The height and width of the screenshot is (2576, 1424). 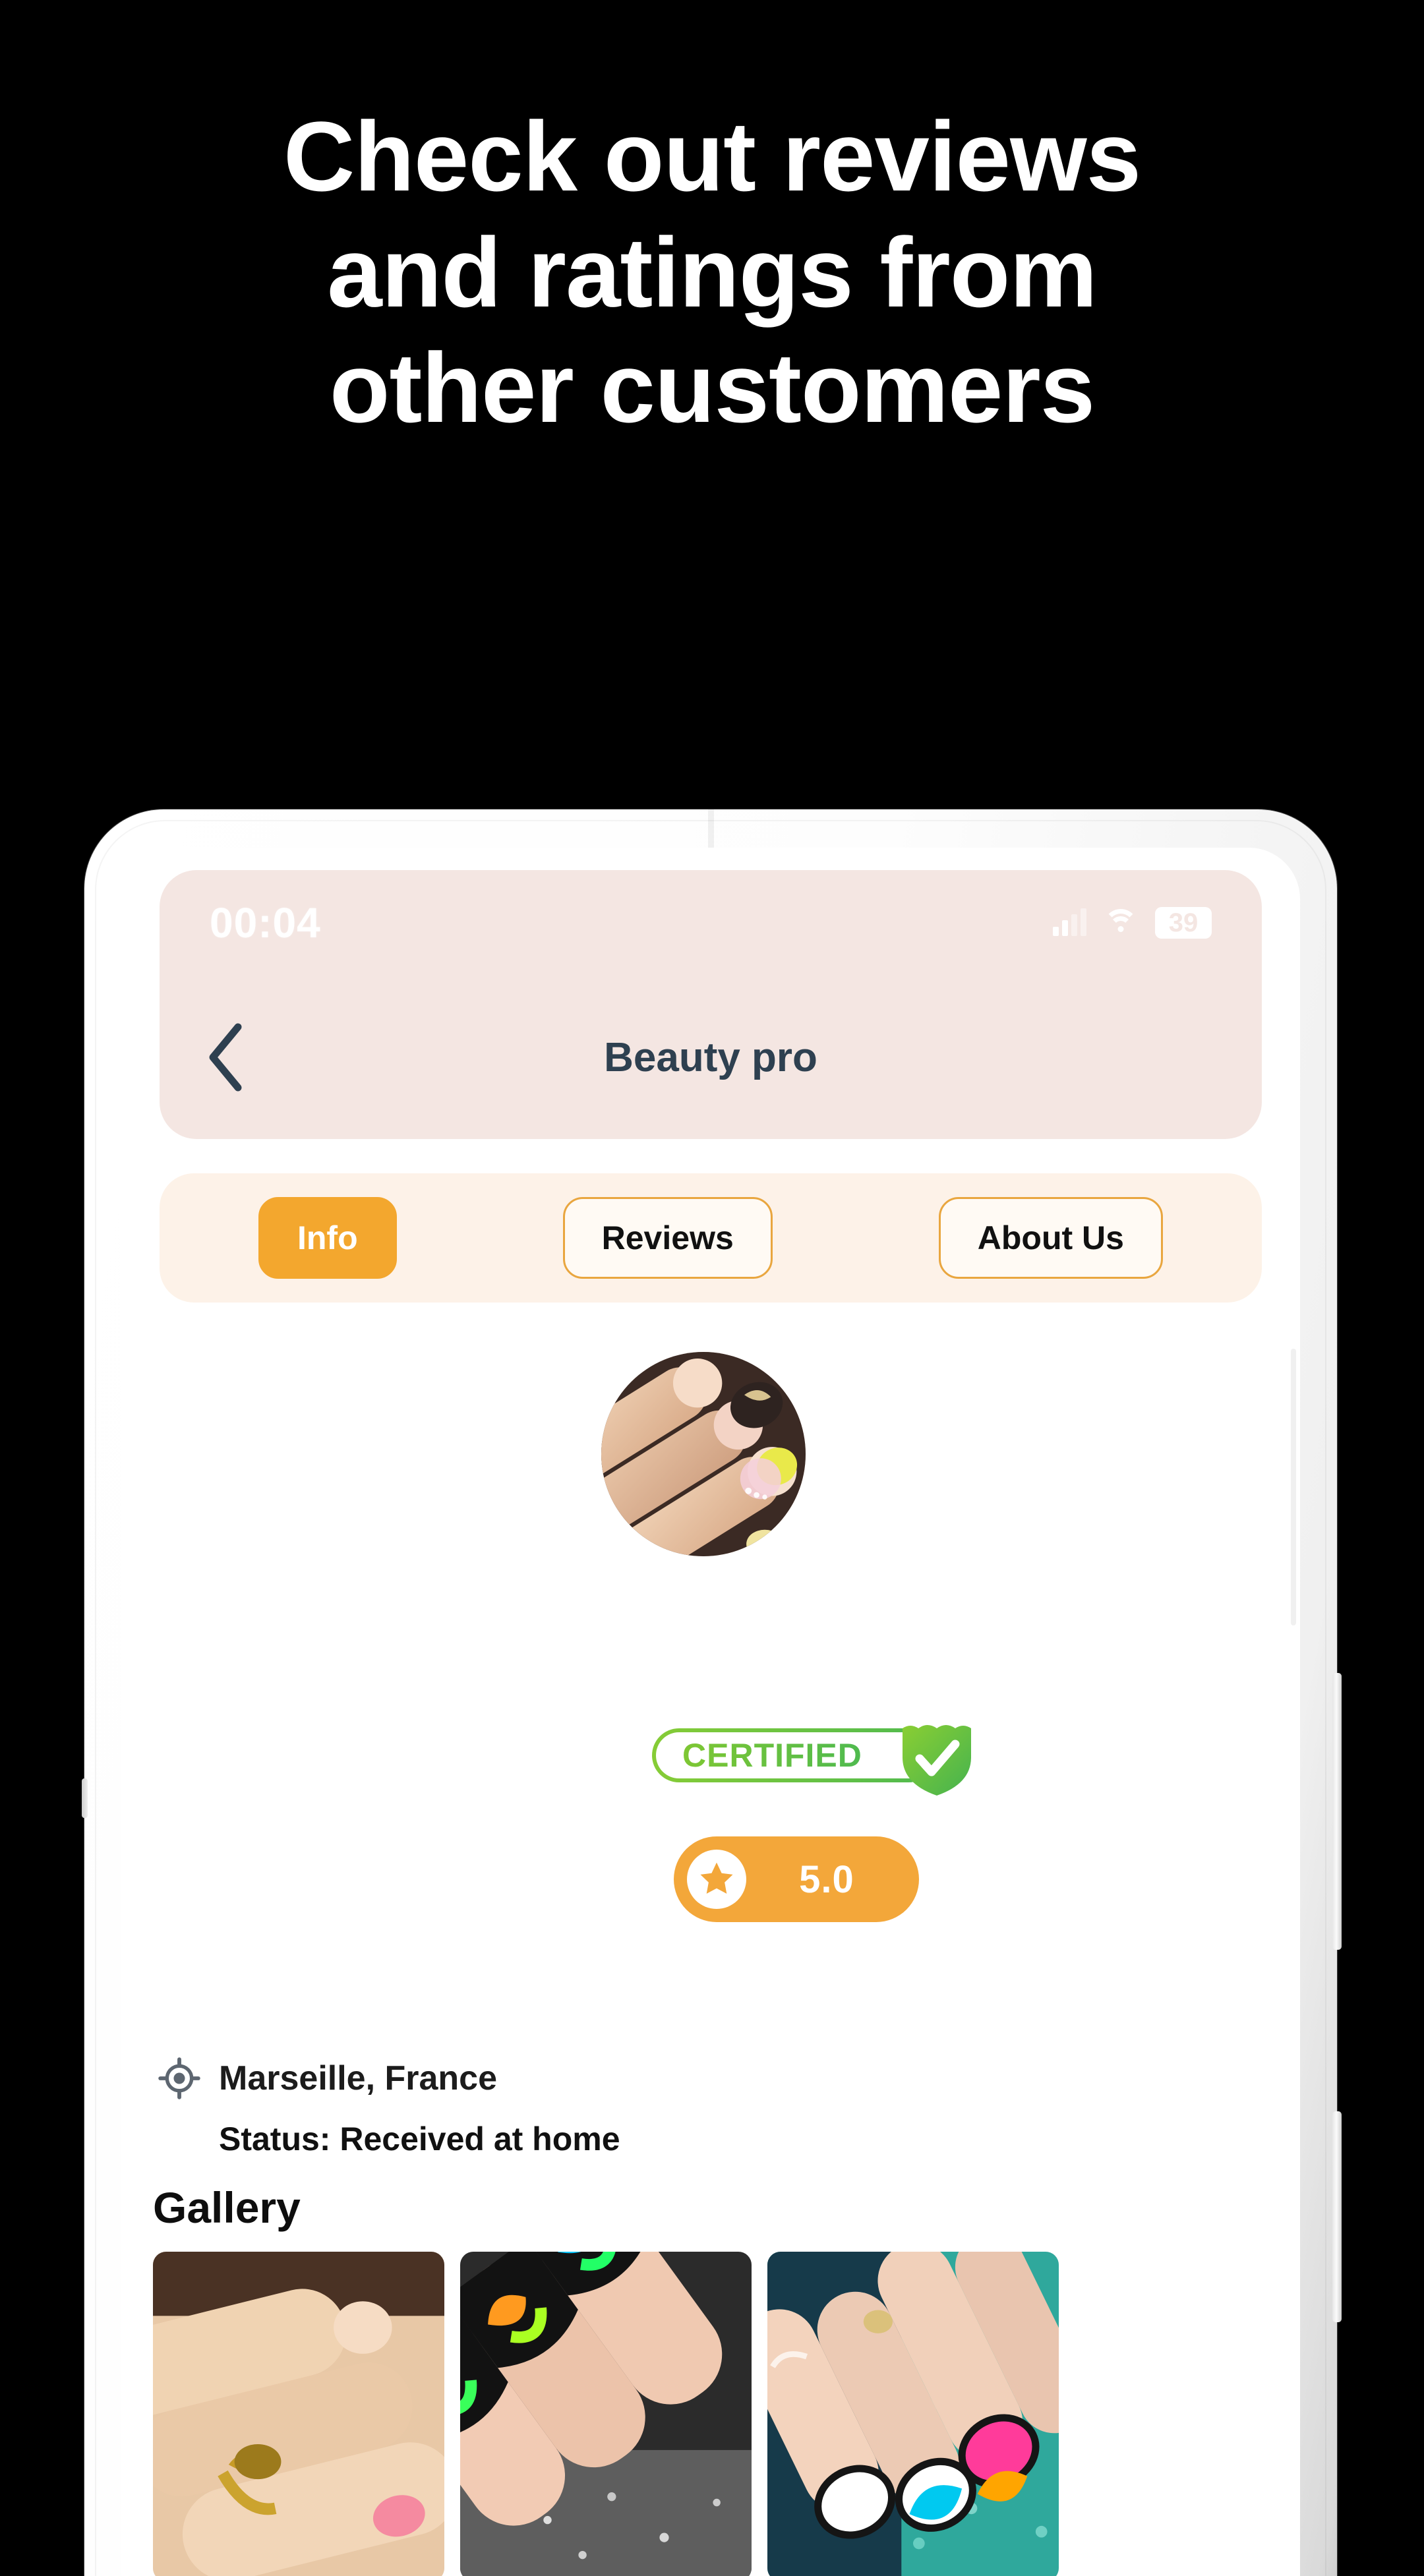 I want to click on headline-line-2: and ratings from, so click(x=712, y=272).